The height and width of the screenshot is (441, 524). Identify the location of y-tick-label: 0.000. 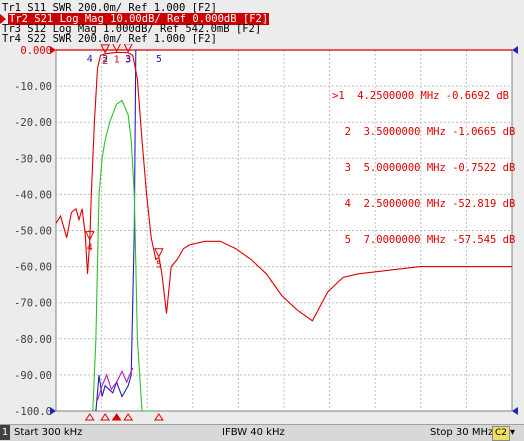
(36, 51).